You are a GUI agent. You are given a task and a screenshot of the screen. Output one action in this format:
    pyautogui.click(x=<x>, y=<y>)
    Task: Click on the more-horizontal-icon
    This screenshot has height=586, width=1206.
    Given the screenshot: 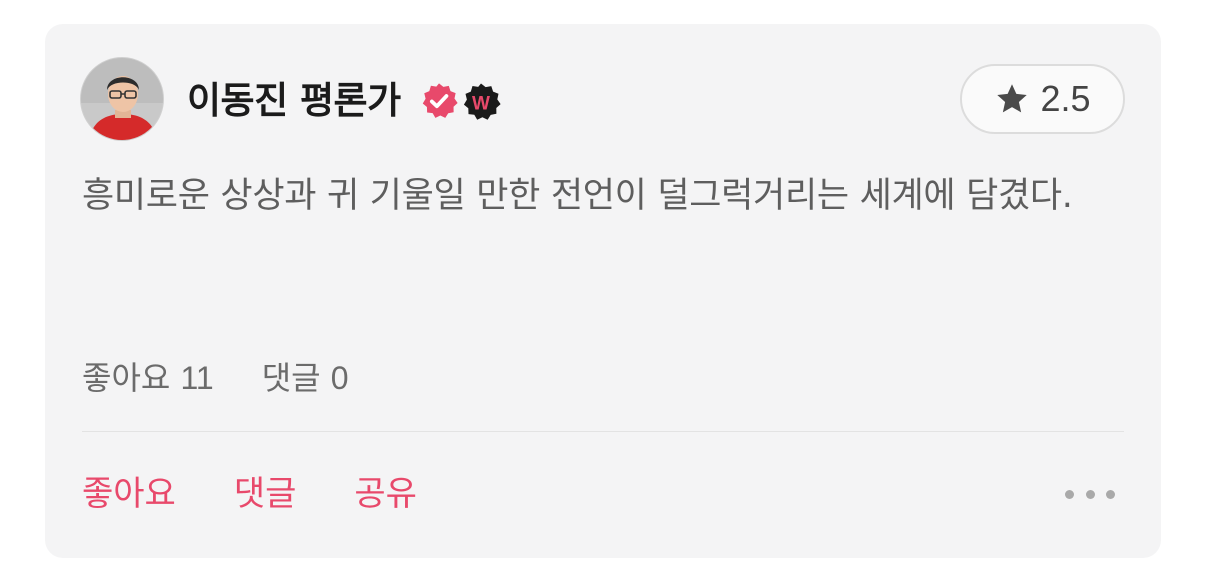 What is the action you would take?
    pyautogui.click(x=1090, y=494)
    